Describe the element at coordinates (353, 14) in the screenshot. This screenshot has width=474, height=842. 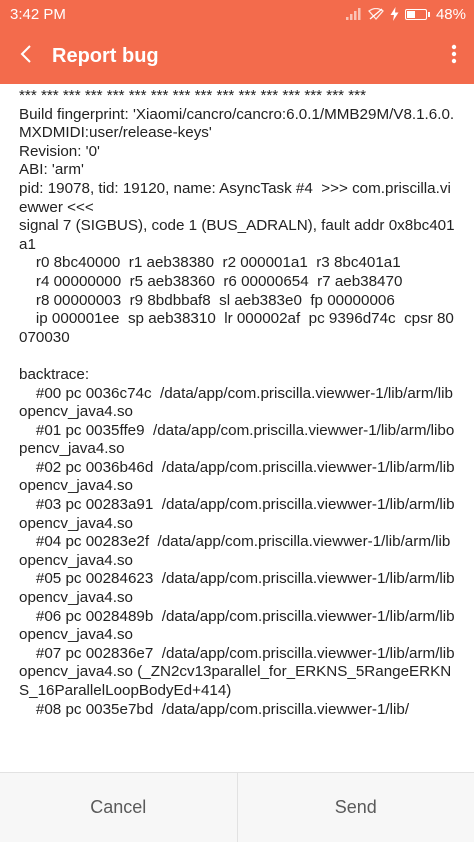
I see `signal-icon` at that location.